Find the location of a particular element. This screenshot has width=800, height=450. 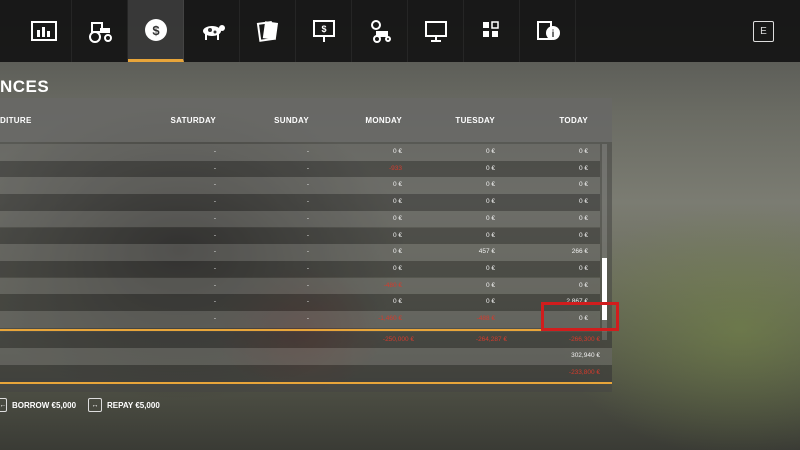

total-tuesday: -264,287 € is located at coordinates (491, 339).